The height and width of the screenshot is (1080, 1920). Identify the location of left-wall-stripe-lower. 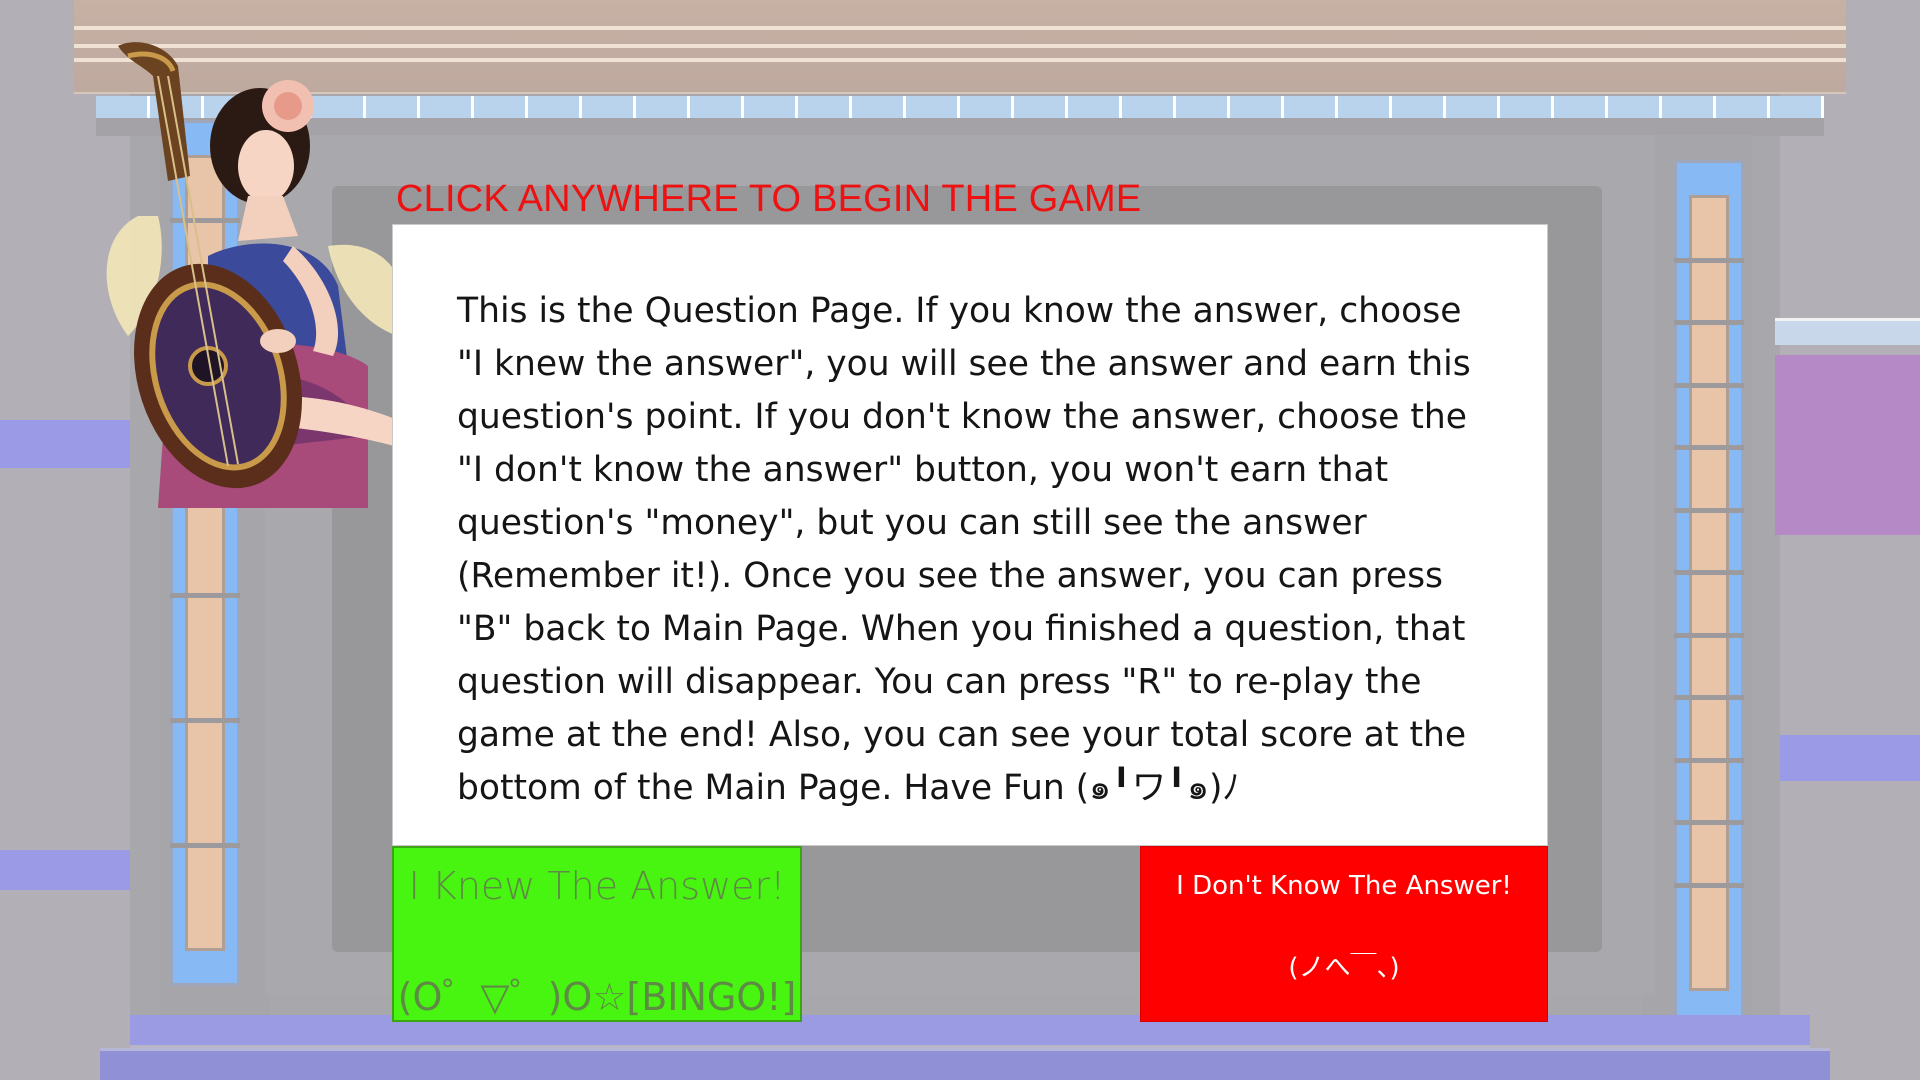
(65, 870).